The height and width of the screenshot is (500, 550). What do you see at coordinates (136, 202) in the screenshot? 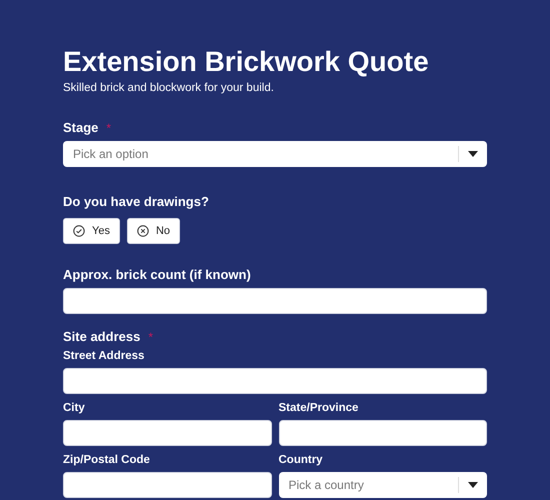
I see `field-label: Do you have drawings?` at bounding box center [136, 202].